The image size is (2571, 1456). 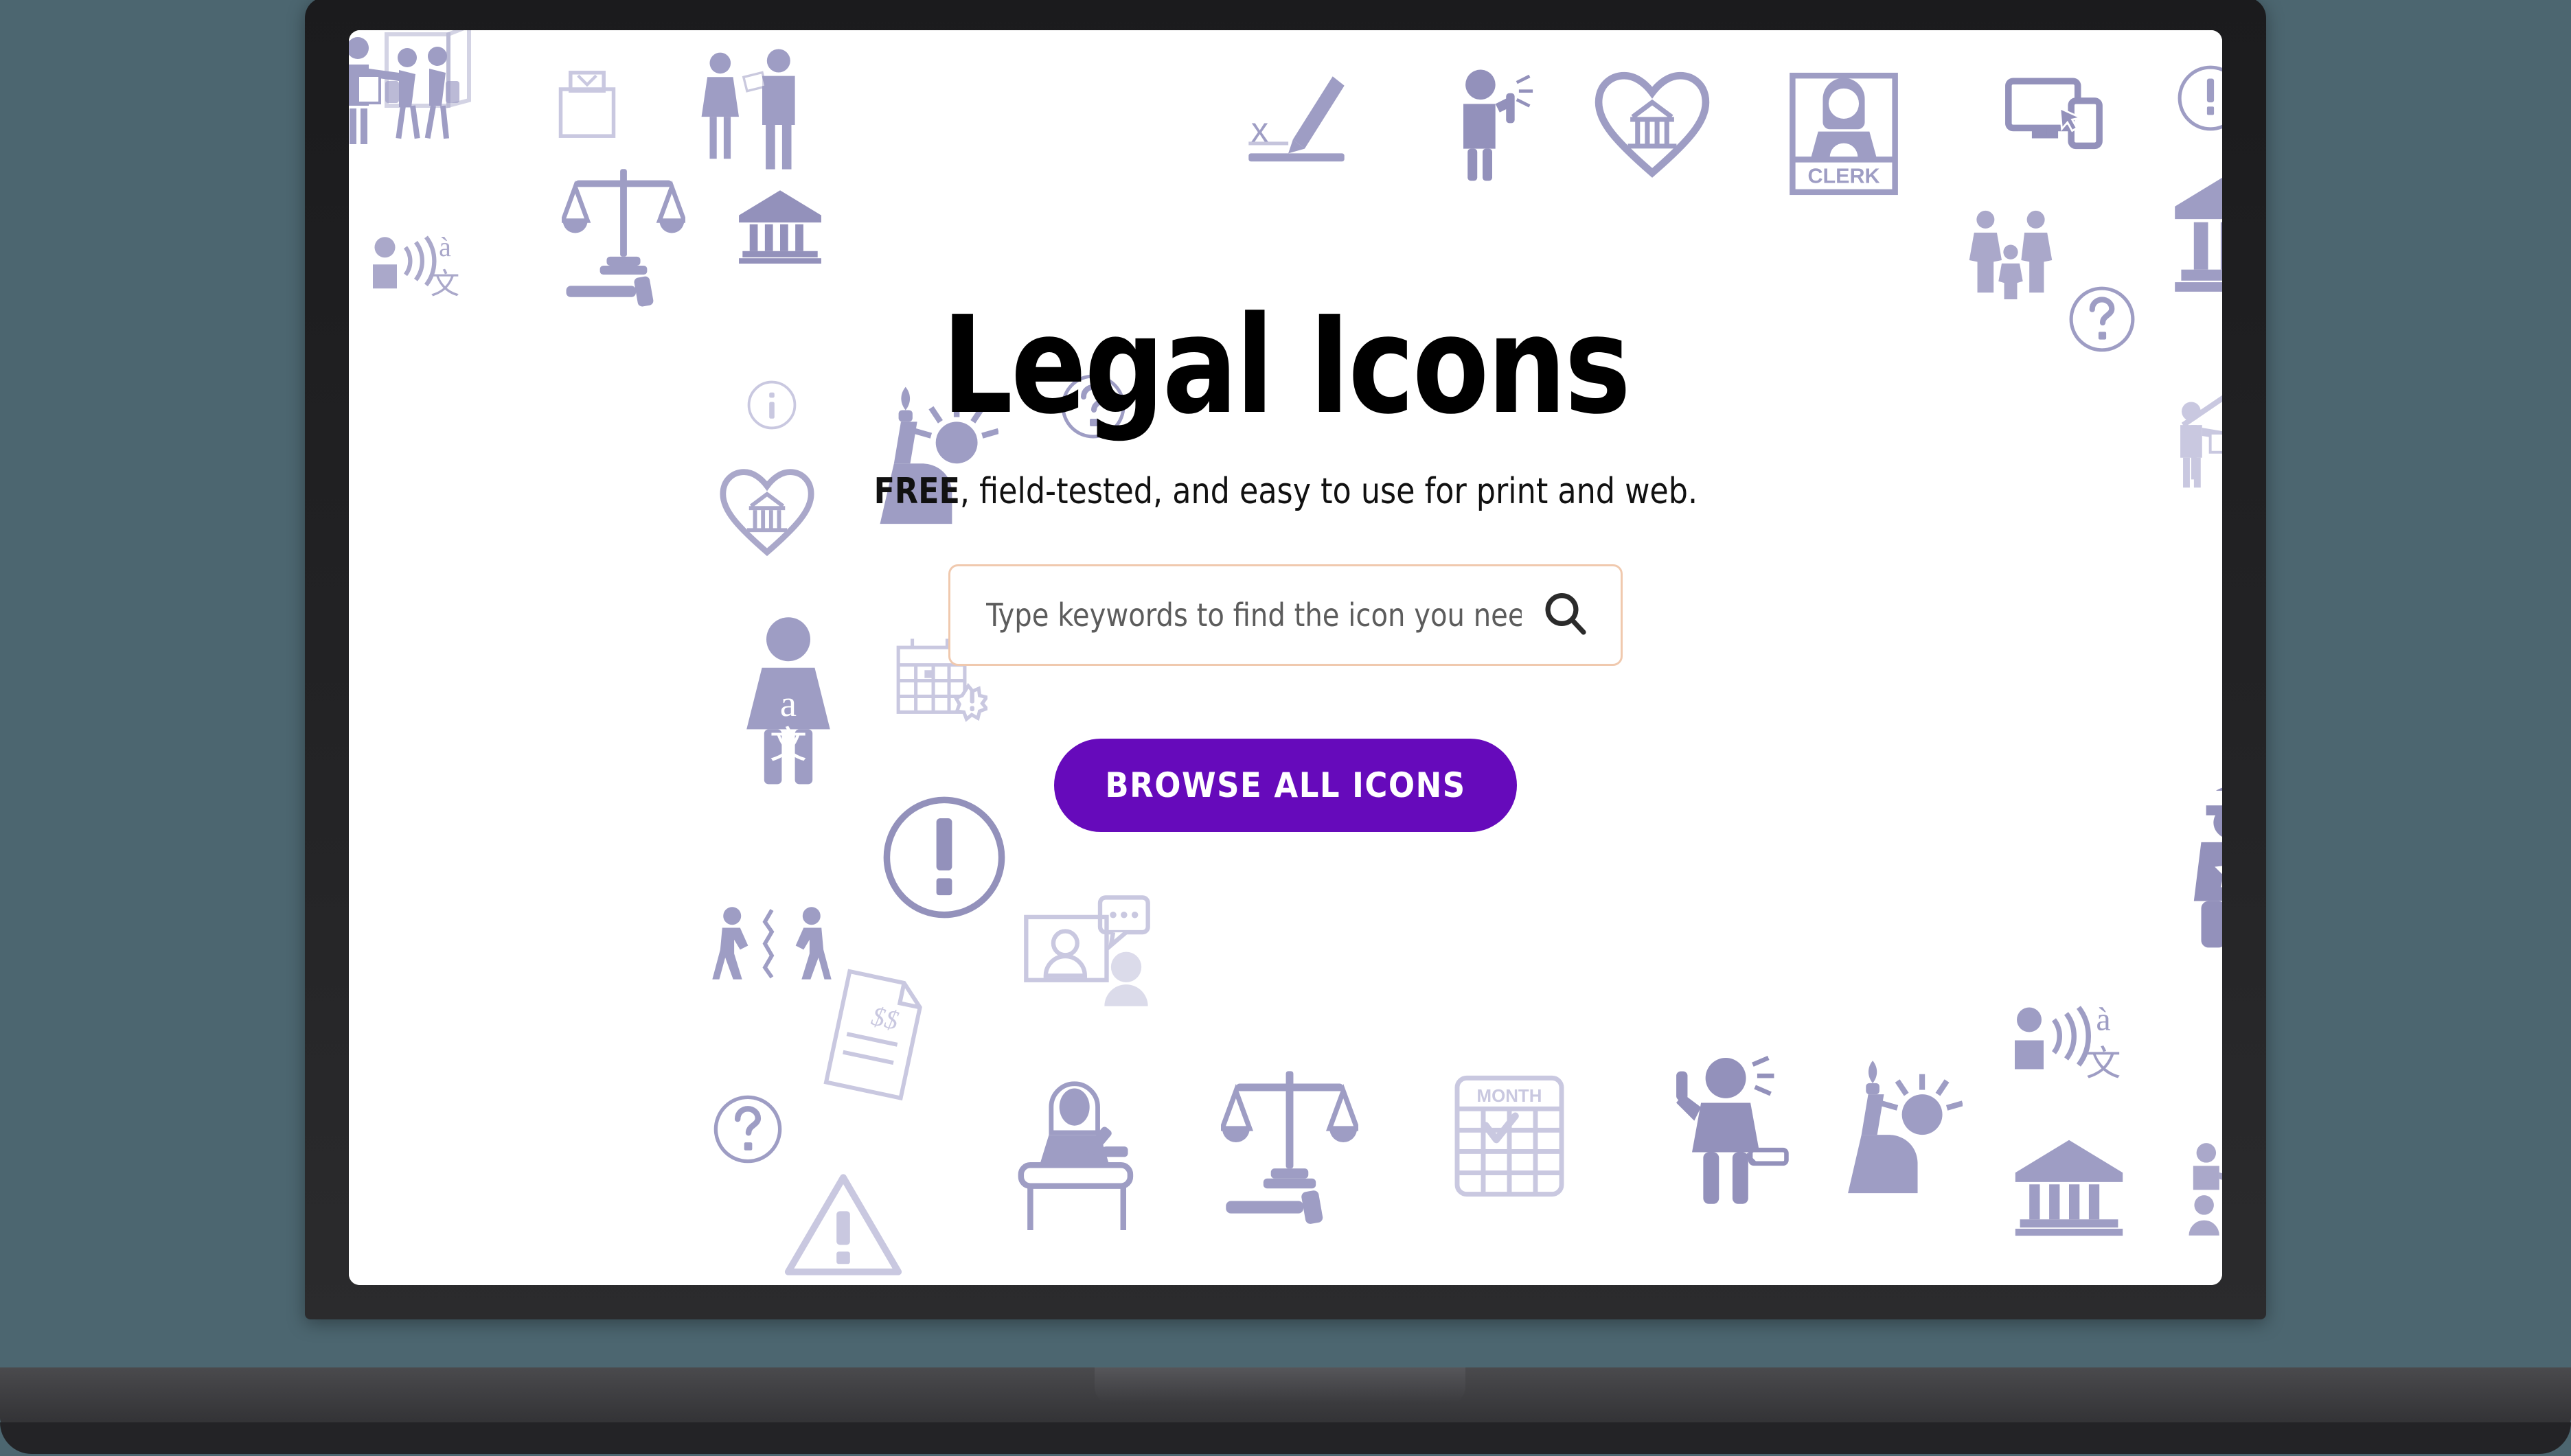 What do you see at coordinates (1260, 129) in the screenshot?
I see `svg-text: x` at bounding box center [1260, 129].